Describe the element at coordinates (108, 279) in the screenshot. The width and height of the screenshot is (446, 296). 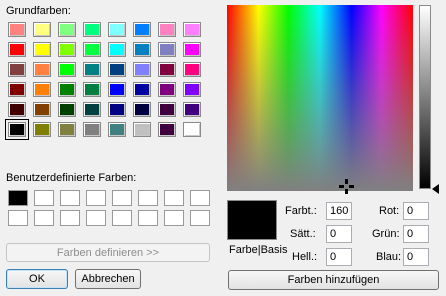
I see `cancel-button: Abbrechen` at that location.